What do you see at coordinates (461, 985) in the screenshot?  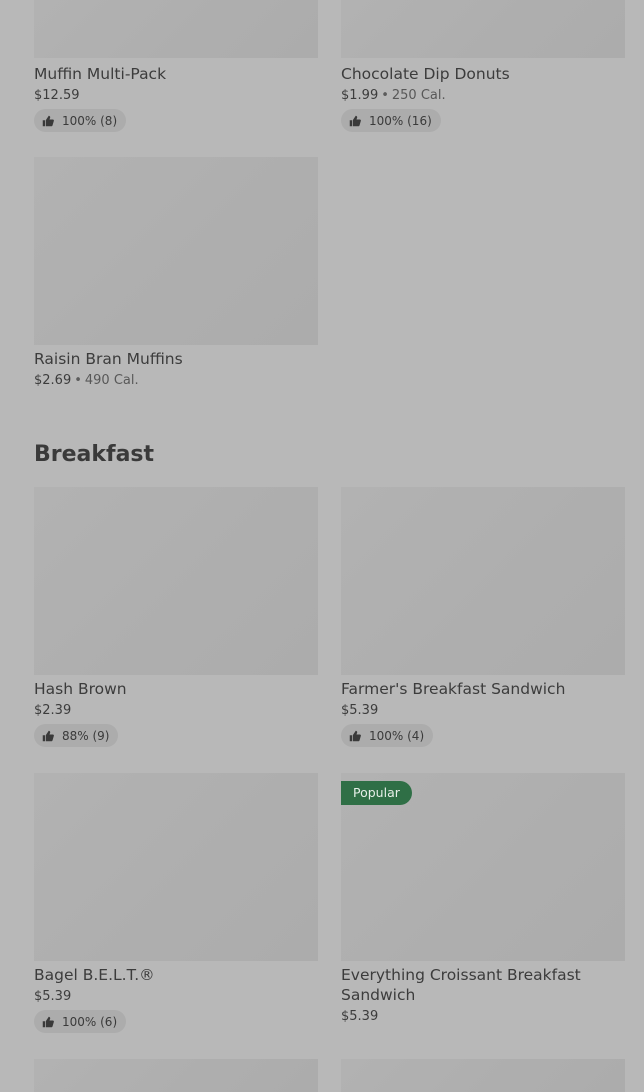 I see `item-name: Everything Croissant Breakfast Sandwich` at bounding box center [461, 985].